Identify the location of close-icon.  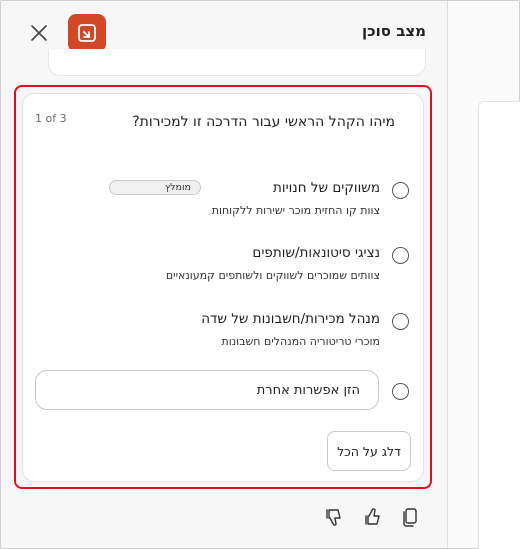
(39, 33).